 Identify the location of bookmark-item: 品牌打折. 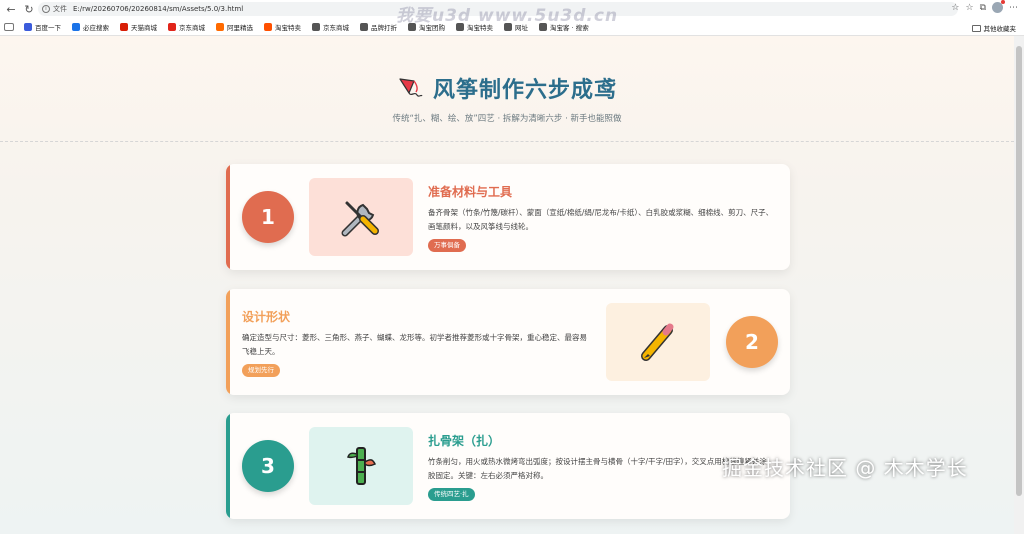
(378, 27).